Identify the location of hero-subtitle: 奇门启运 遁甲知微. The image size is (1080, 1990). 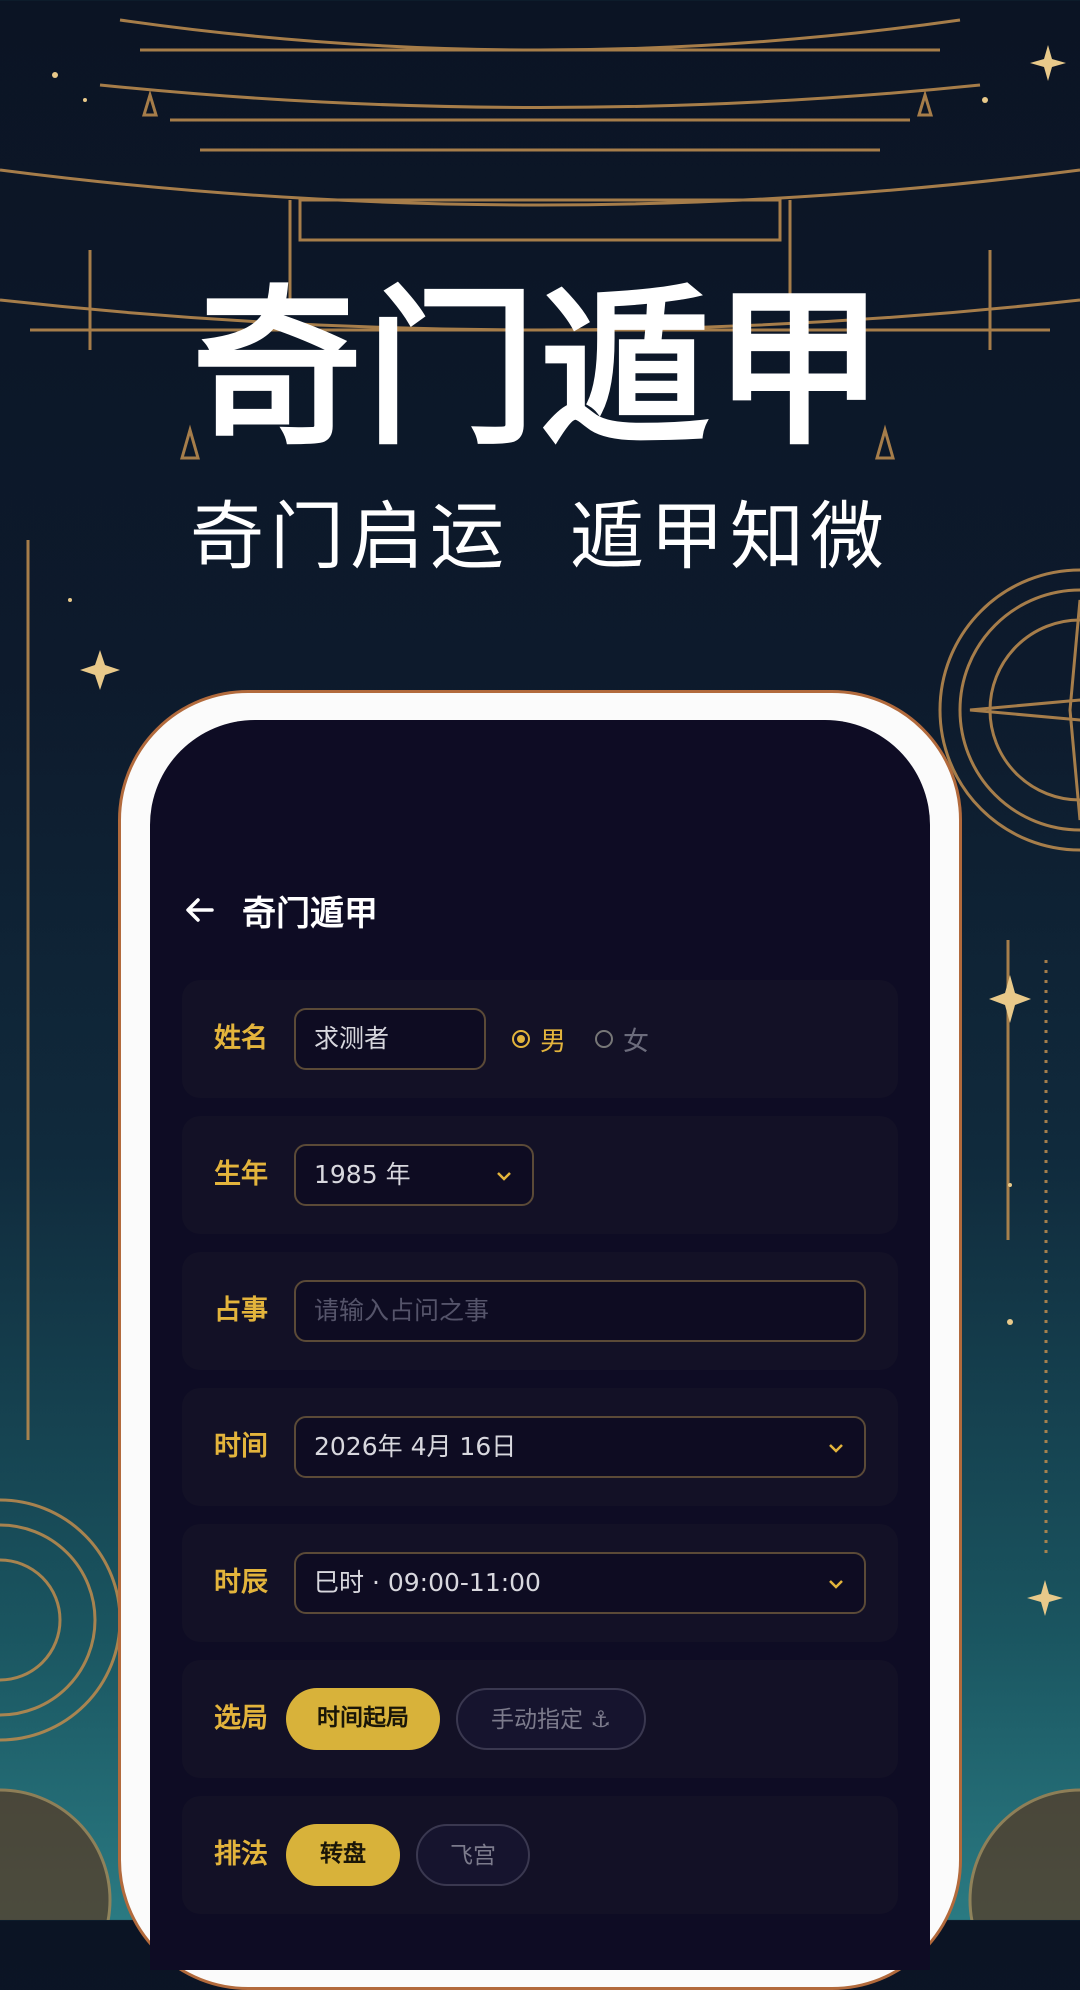
(540, 537).